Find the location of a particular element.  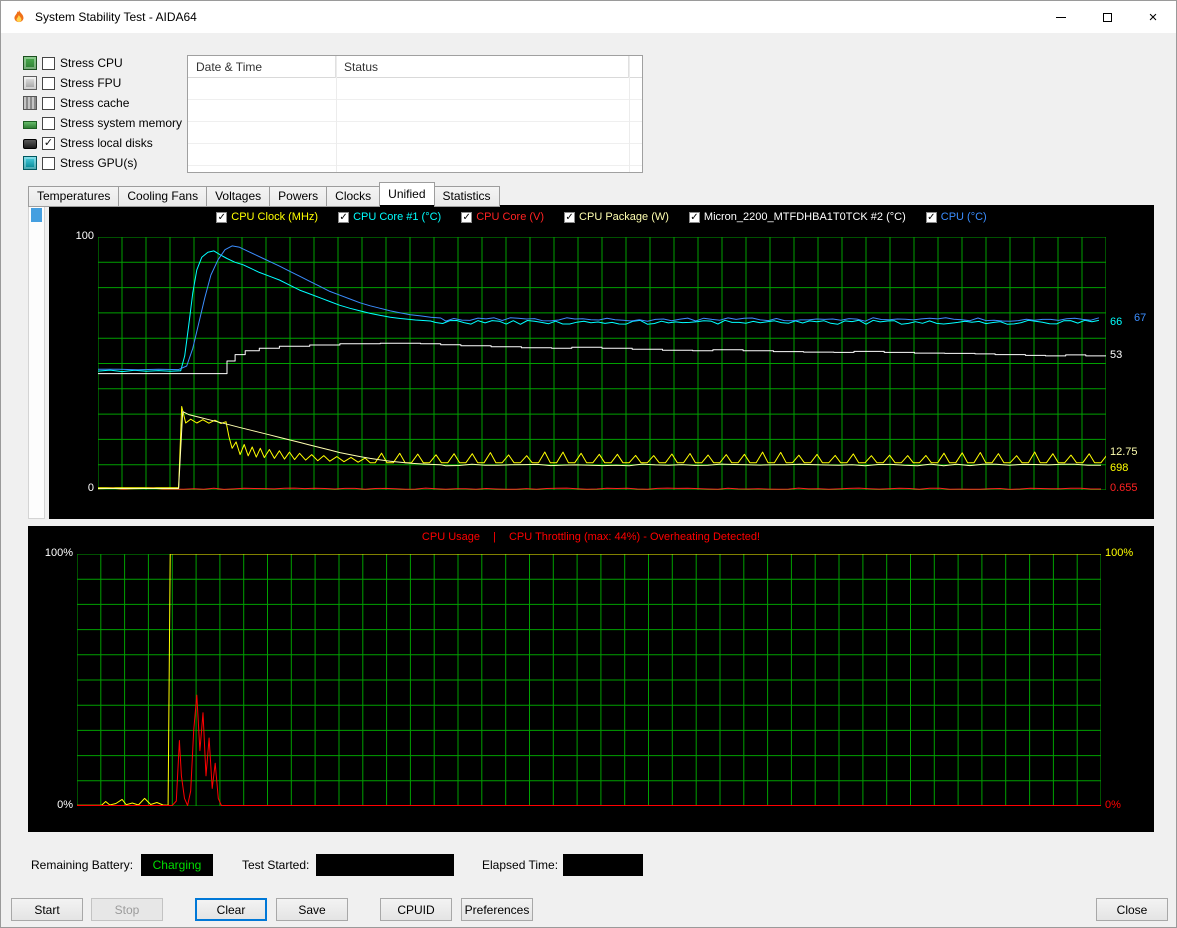

window-controls: × is located at coordinates (1107, 17).